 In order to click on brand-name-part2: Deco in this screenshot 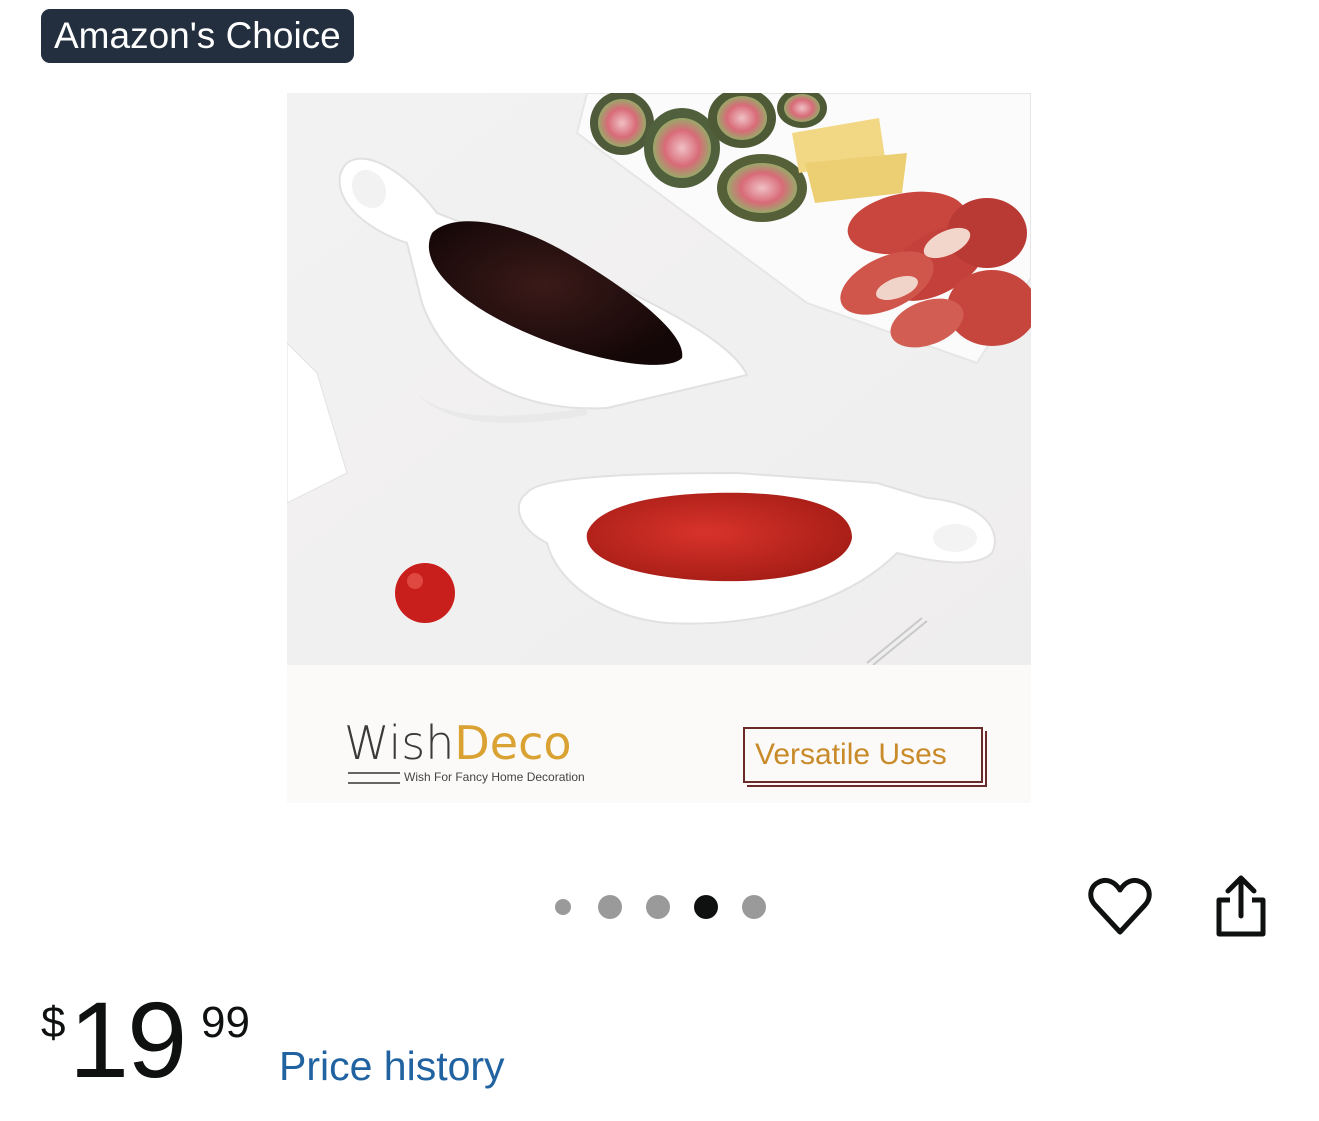, I will do `click(513, 743)`.